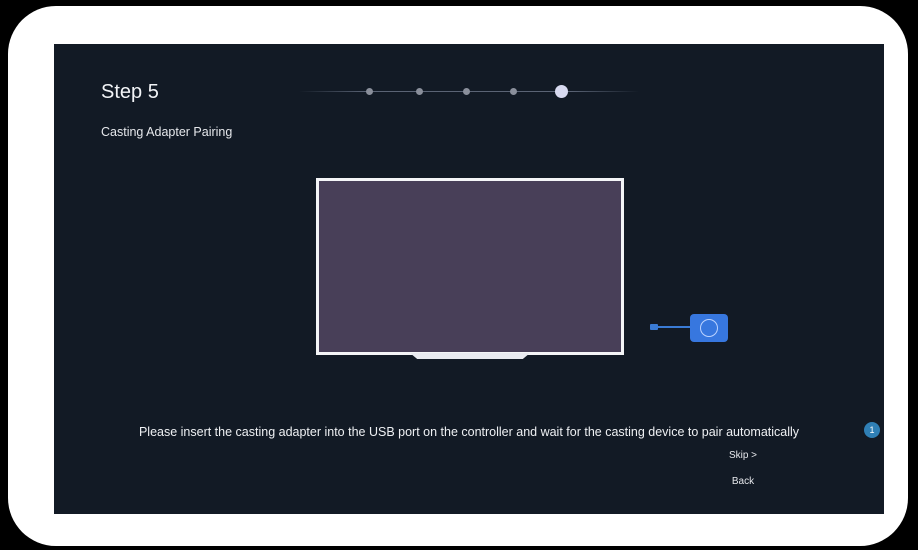 The width and height of the screenshot is (918, 550). What do you see at coordinates (743, 481) in the screenshot?
I see `back-button: Back` at bounding box center [743, 481].